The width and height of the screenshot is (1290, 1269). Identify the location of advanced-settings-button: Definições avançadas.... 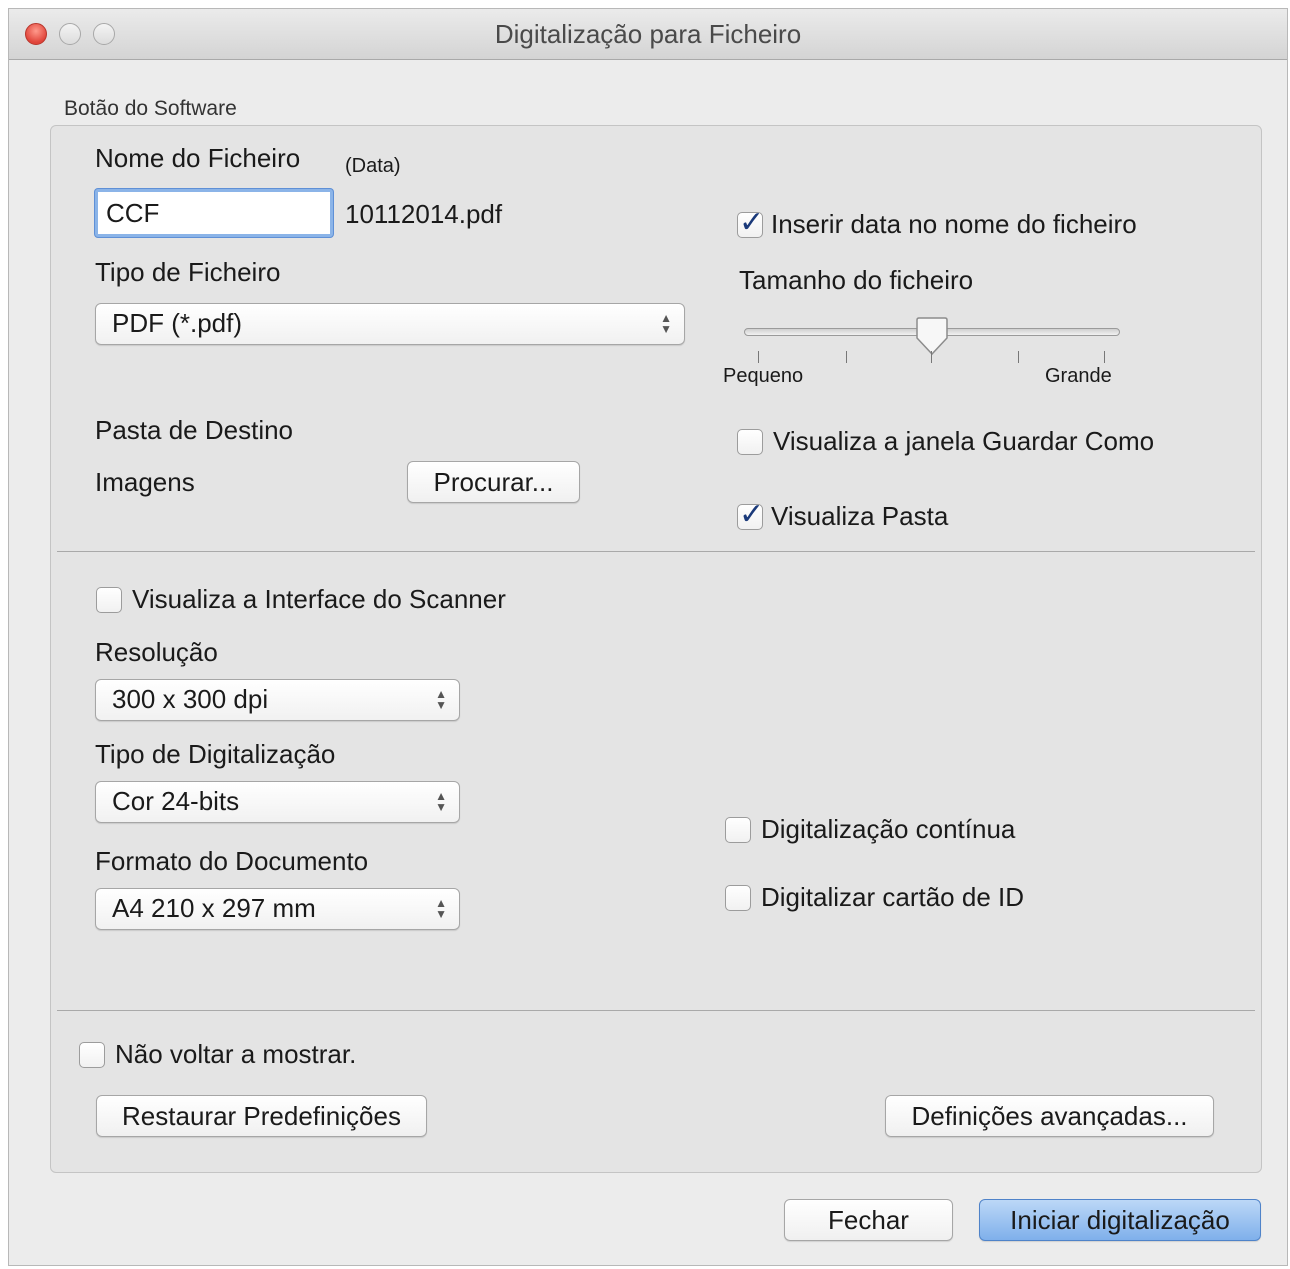
(1049, 1116).